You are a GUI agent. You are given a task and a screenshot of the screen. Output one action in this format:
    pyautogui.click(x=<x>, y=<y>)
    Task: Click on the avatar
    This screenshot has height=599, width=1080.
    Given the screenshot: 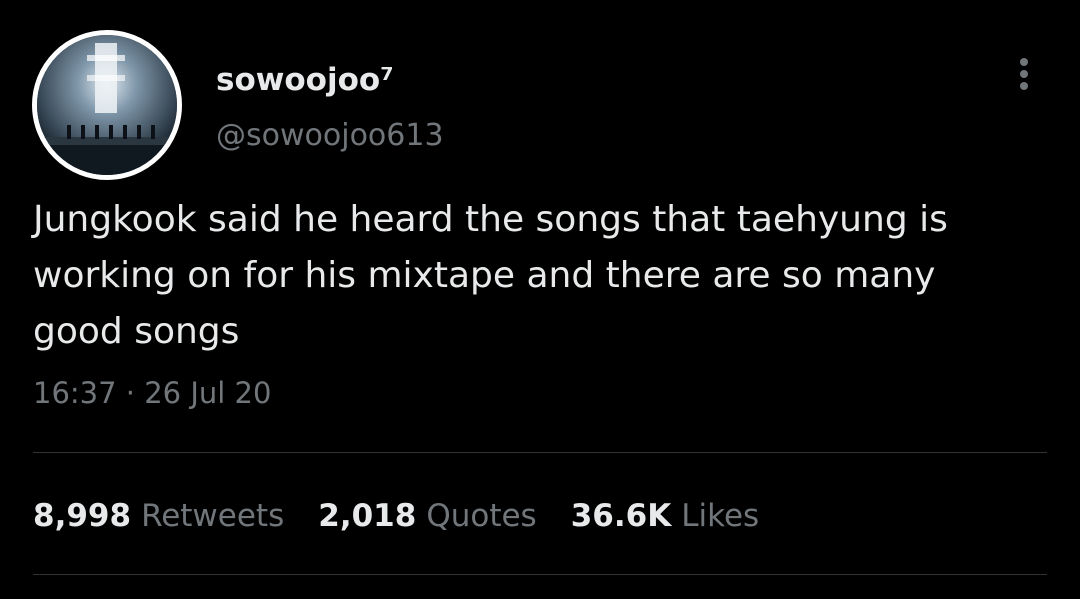 What is the action you would take?
    pyautogui.click(x=107, y=105)
    